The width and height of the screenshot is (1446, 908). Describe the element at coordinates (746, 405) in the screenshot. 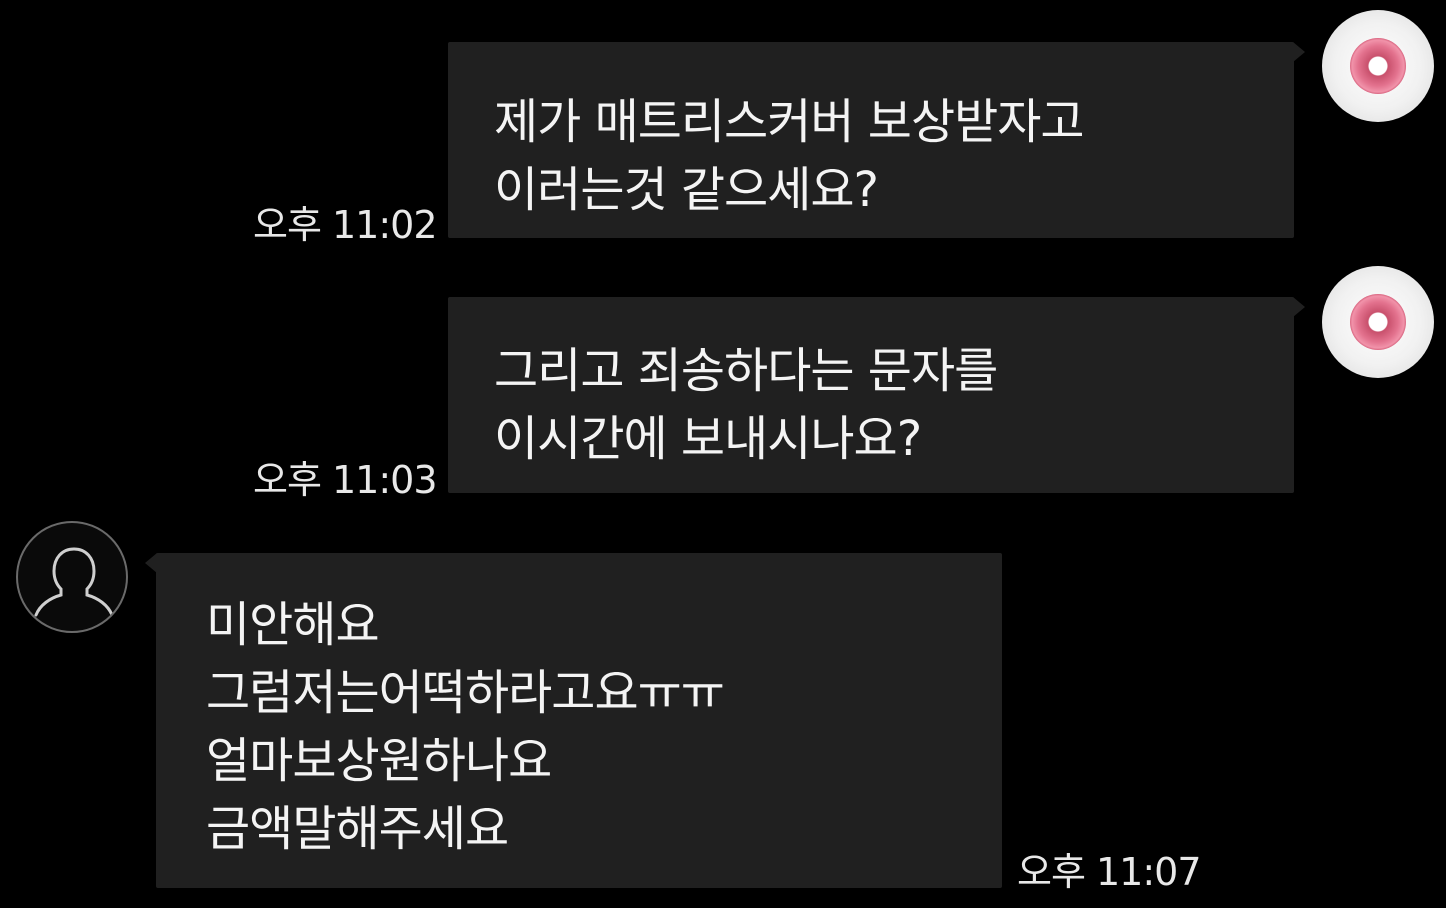

I see `message-text: 그리고 죄송하다는 문자를 이시간에 보내시나요?` at that location.